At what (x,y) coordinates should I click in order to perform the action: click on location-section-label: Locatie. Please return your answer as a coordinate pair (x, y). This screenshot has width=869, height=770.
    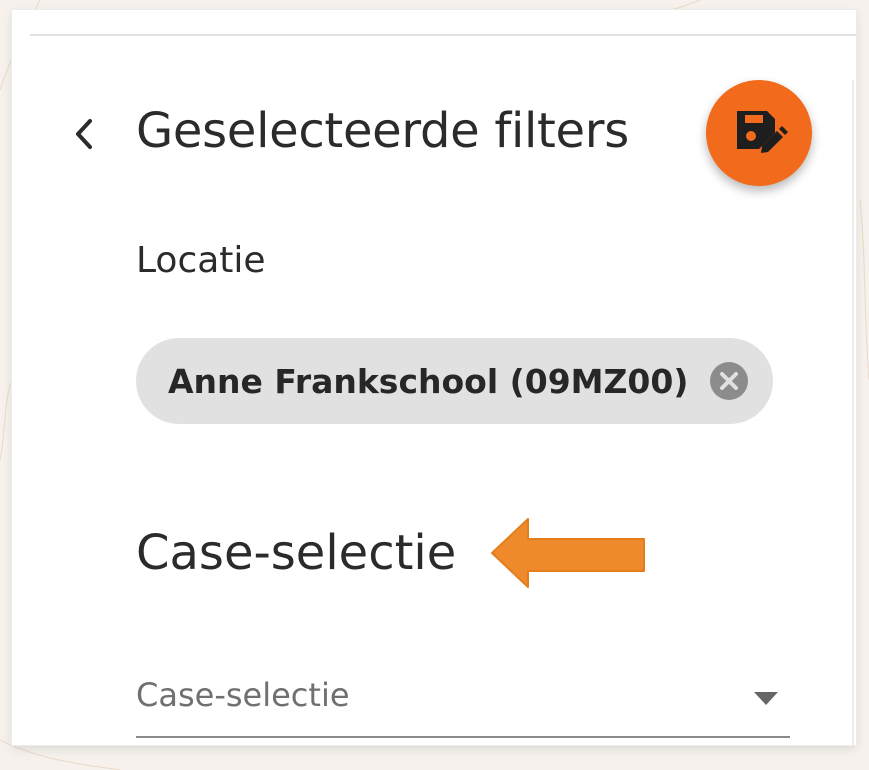
    Looking at the image, I should click on (201, 260).